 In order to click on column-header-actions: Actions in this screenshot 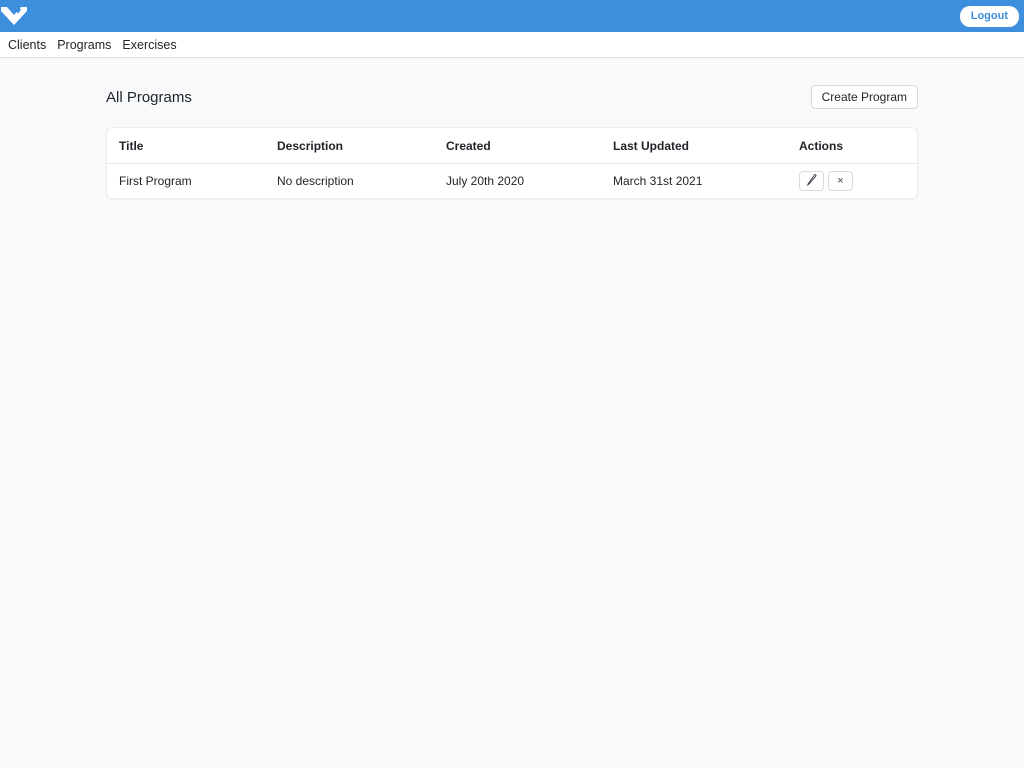, I will do `click(852, 146)`.